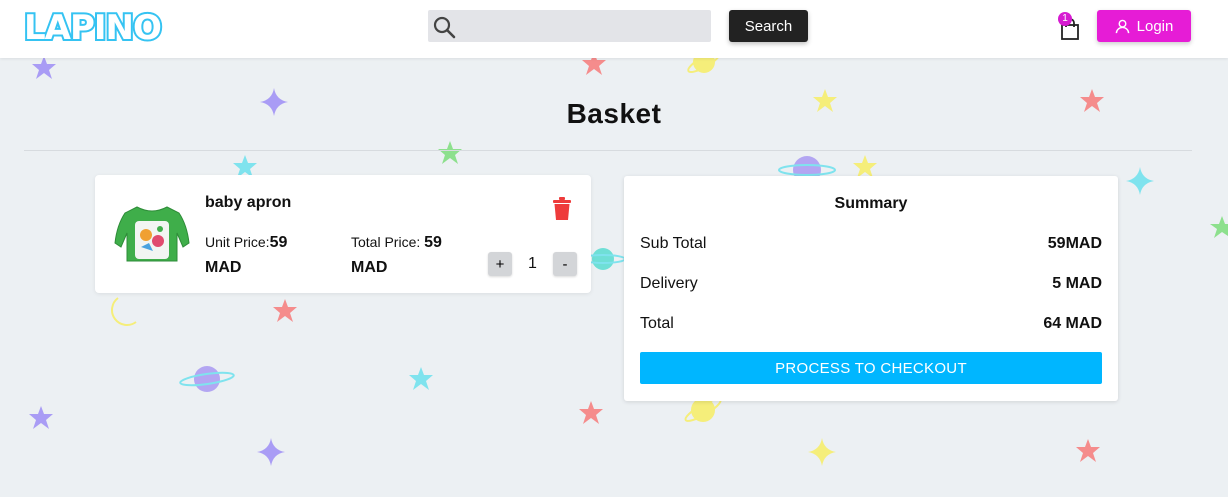 This screenshot has height=497, width=1228. Describe the element at coordinates (386, 242) in the screenshot. I see `total-price-label: Total Price:` at that location.